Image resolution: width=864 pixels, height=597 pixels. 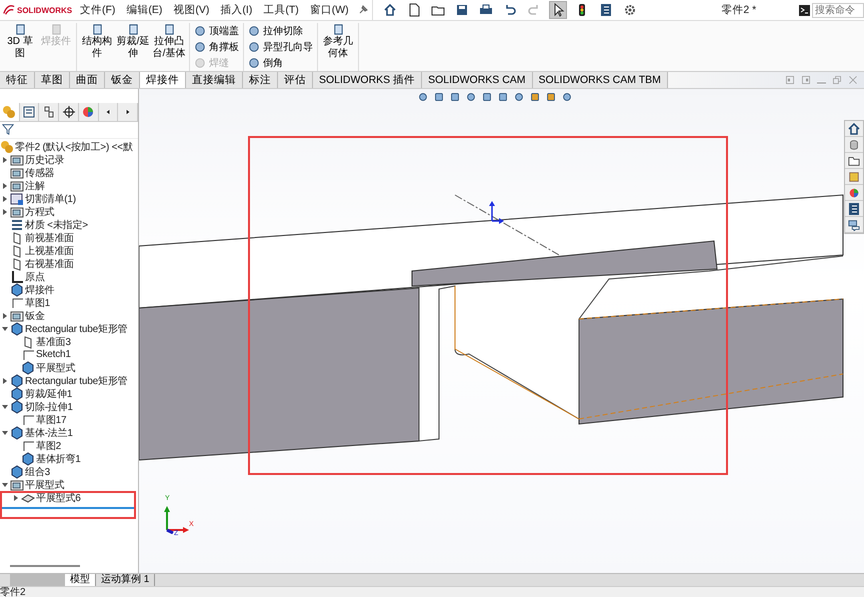 I want to click on tree-item: 组合3, so click(x=37, y=471).